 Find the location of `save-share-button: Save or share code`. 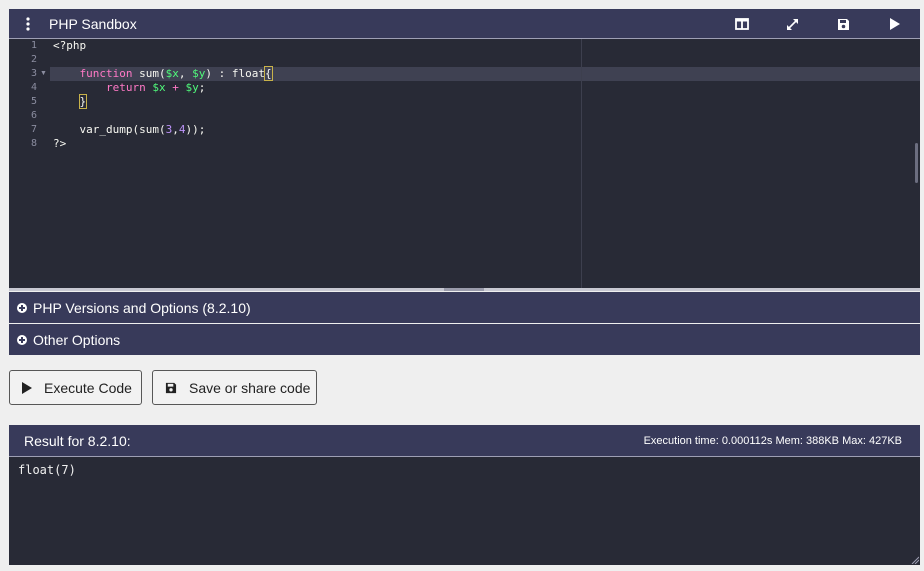

save-share-button: Save or share code is located at coordinates (234, 387).